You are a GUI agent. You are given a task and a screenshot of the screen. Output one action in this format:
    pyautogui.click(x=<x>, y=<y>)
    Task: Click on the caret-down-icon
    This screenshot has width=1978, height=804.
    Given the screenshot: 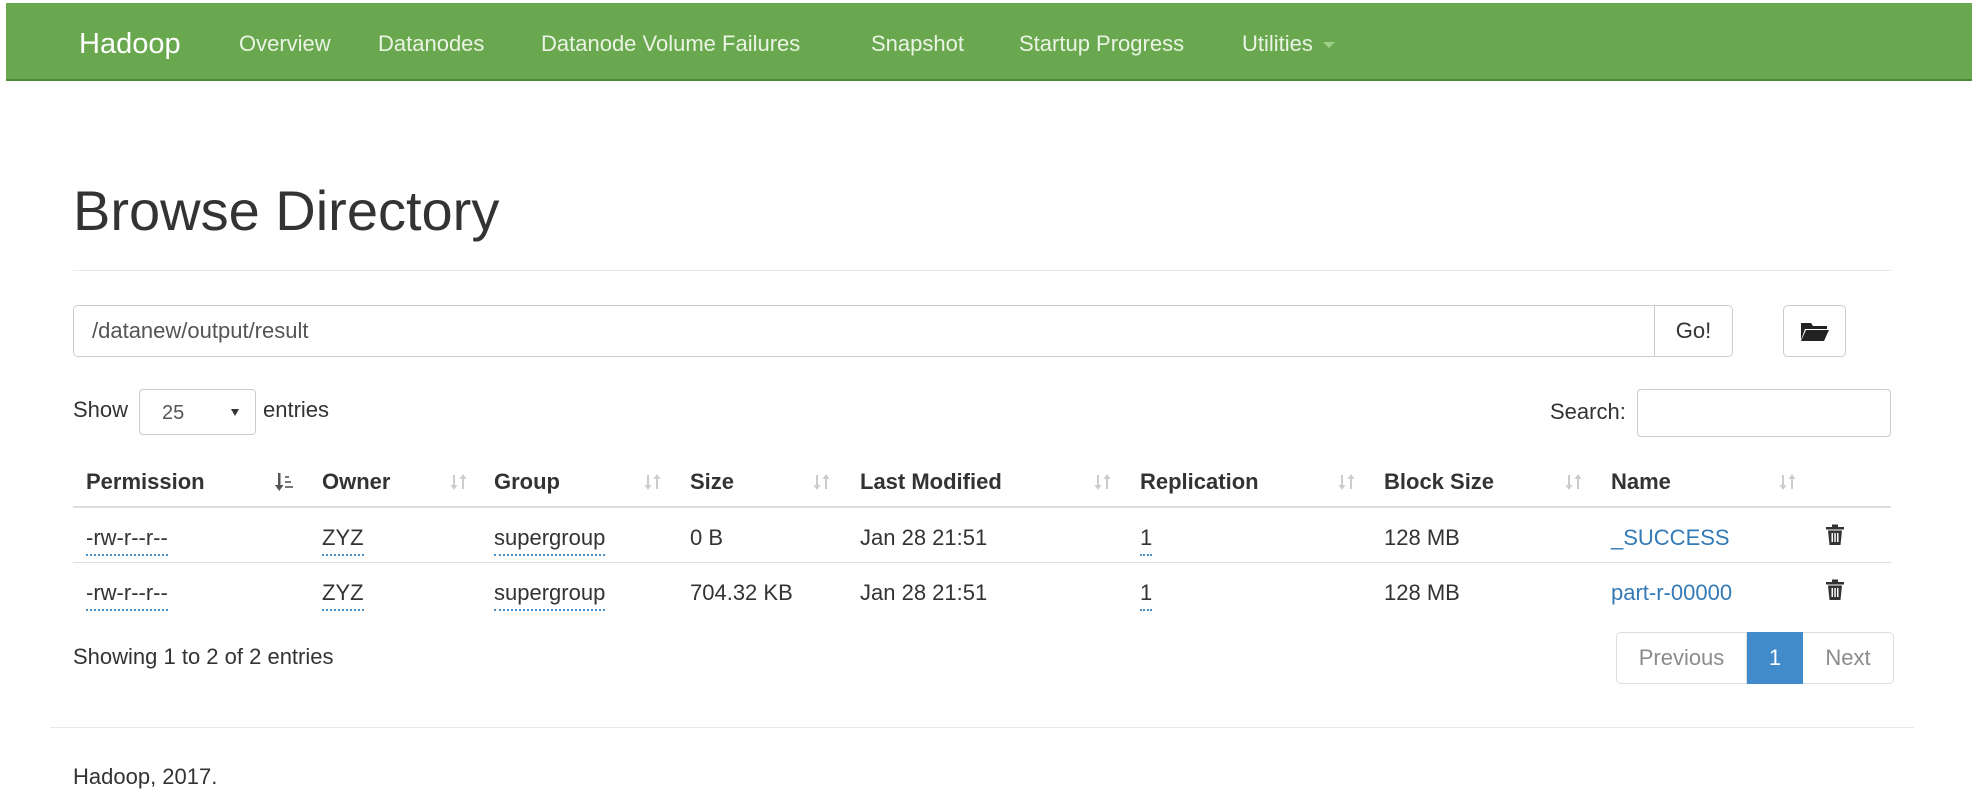 What is the action you would take?
    pyautogui.click(x=1328, y=45)
    